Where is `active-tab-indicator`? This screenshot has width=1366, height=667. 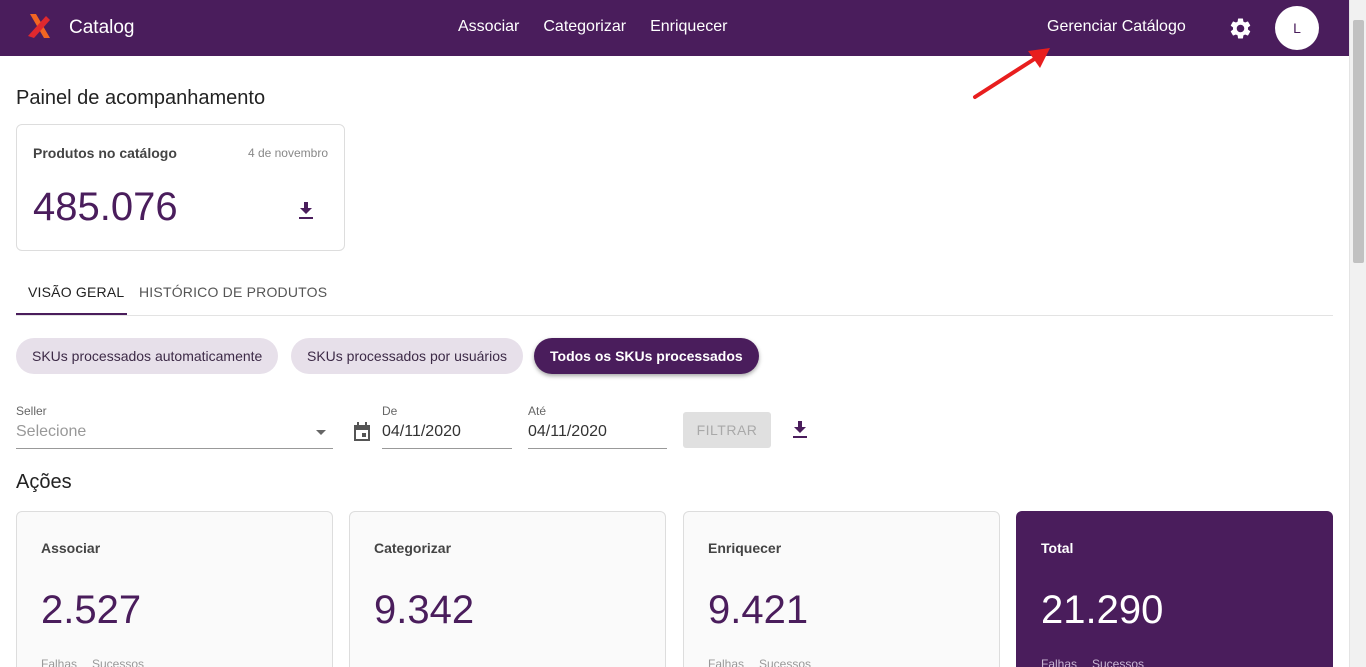
active-tab-indicator is located at coordinates (71, 314).